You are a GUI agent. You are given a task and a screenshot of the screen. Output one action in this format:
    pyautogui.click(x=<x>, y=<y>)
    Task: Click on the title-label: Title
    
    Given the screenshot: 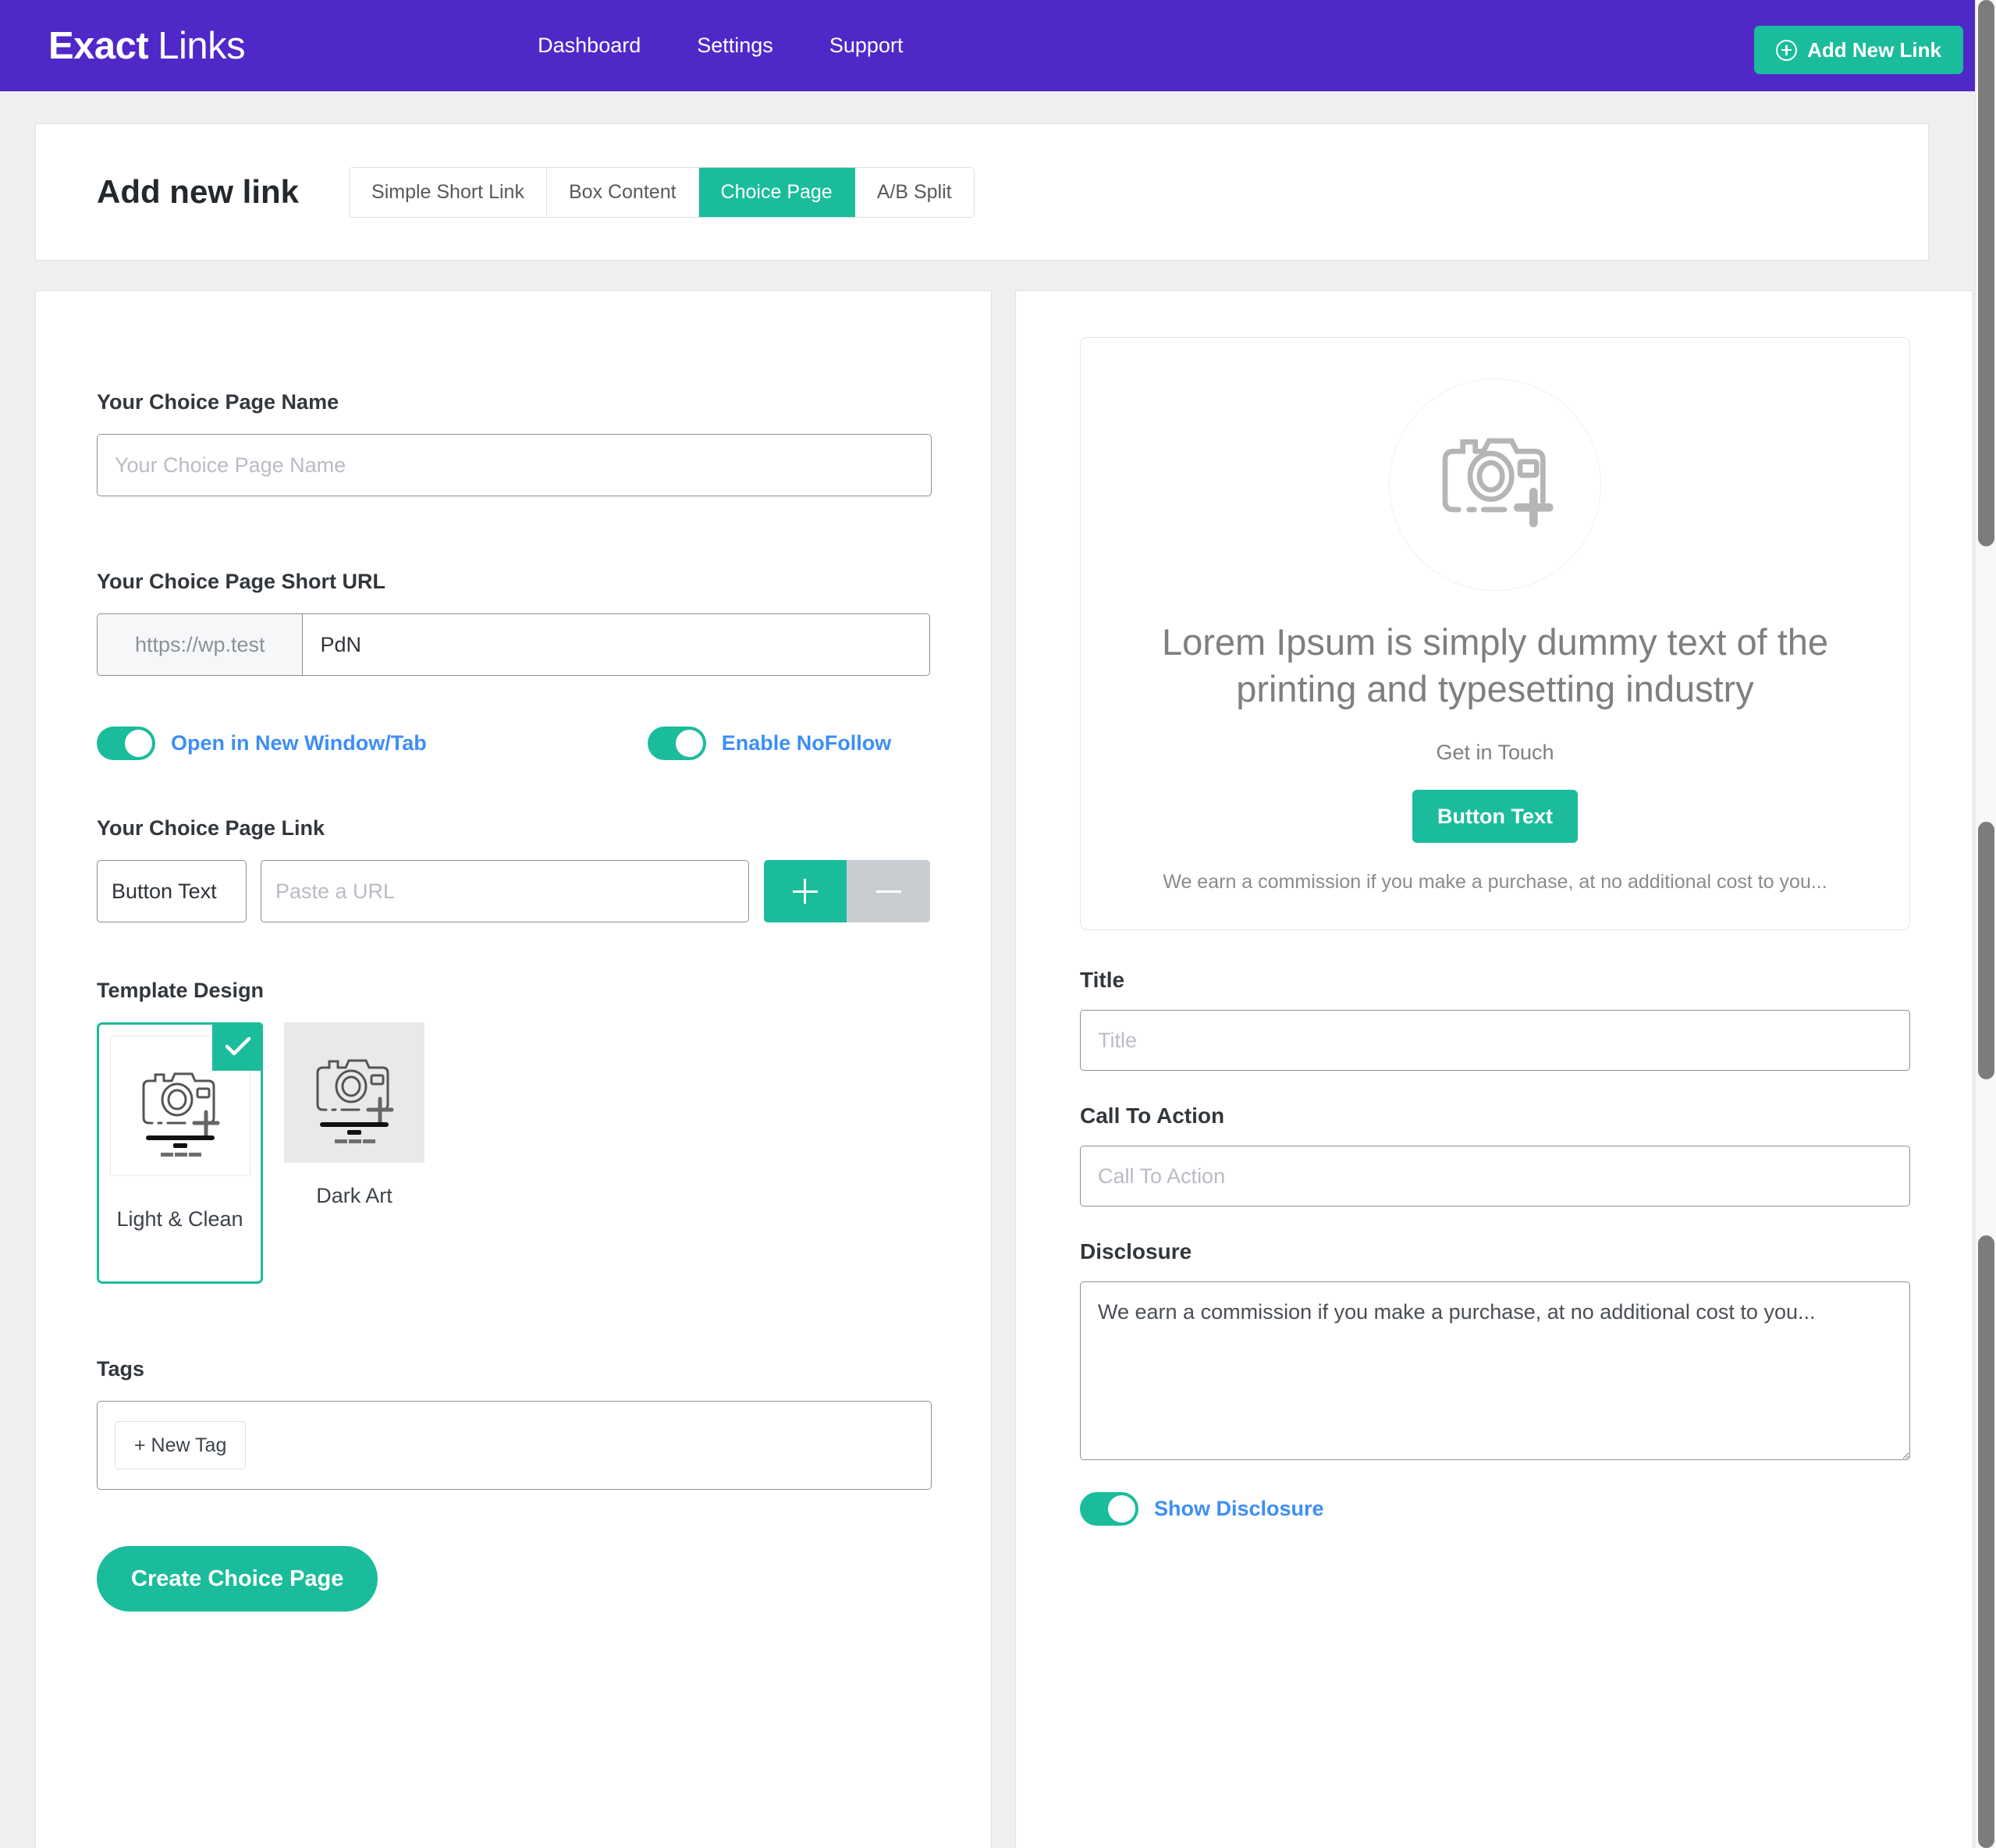 What is the action you would take?
    pyautogui.click(x=1102, y=980)
    